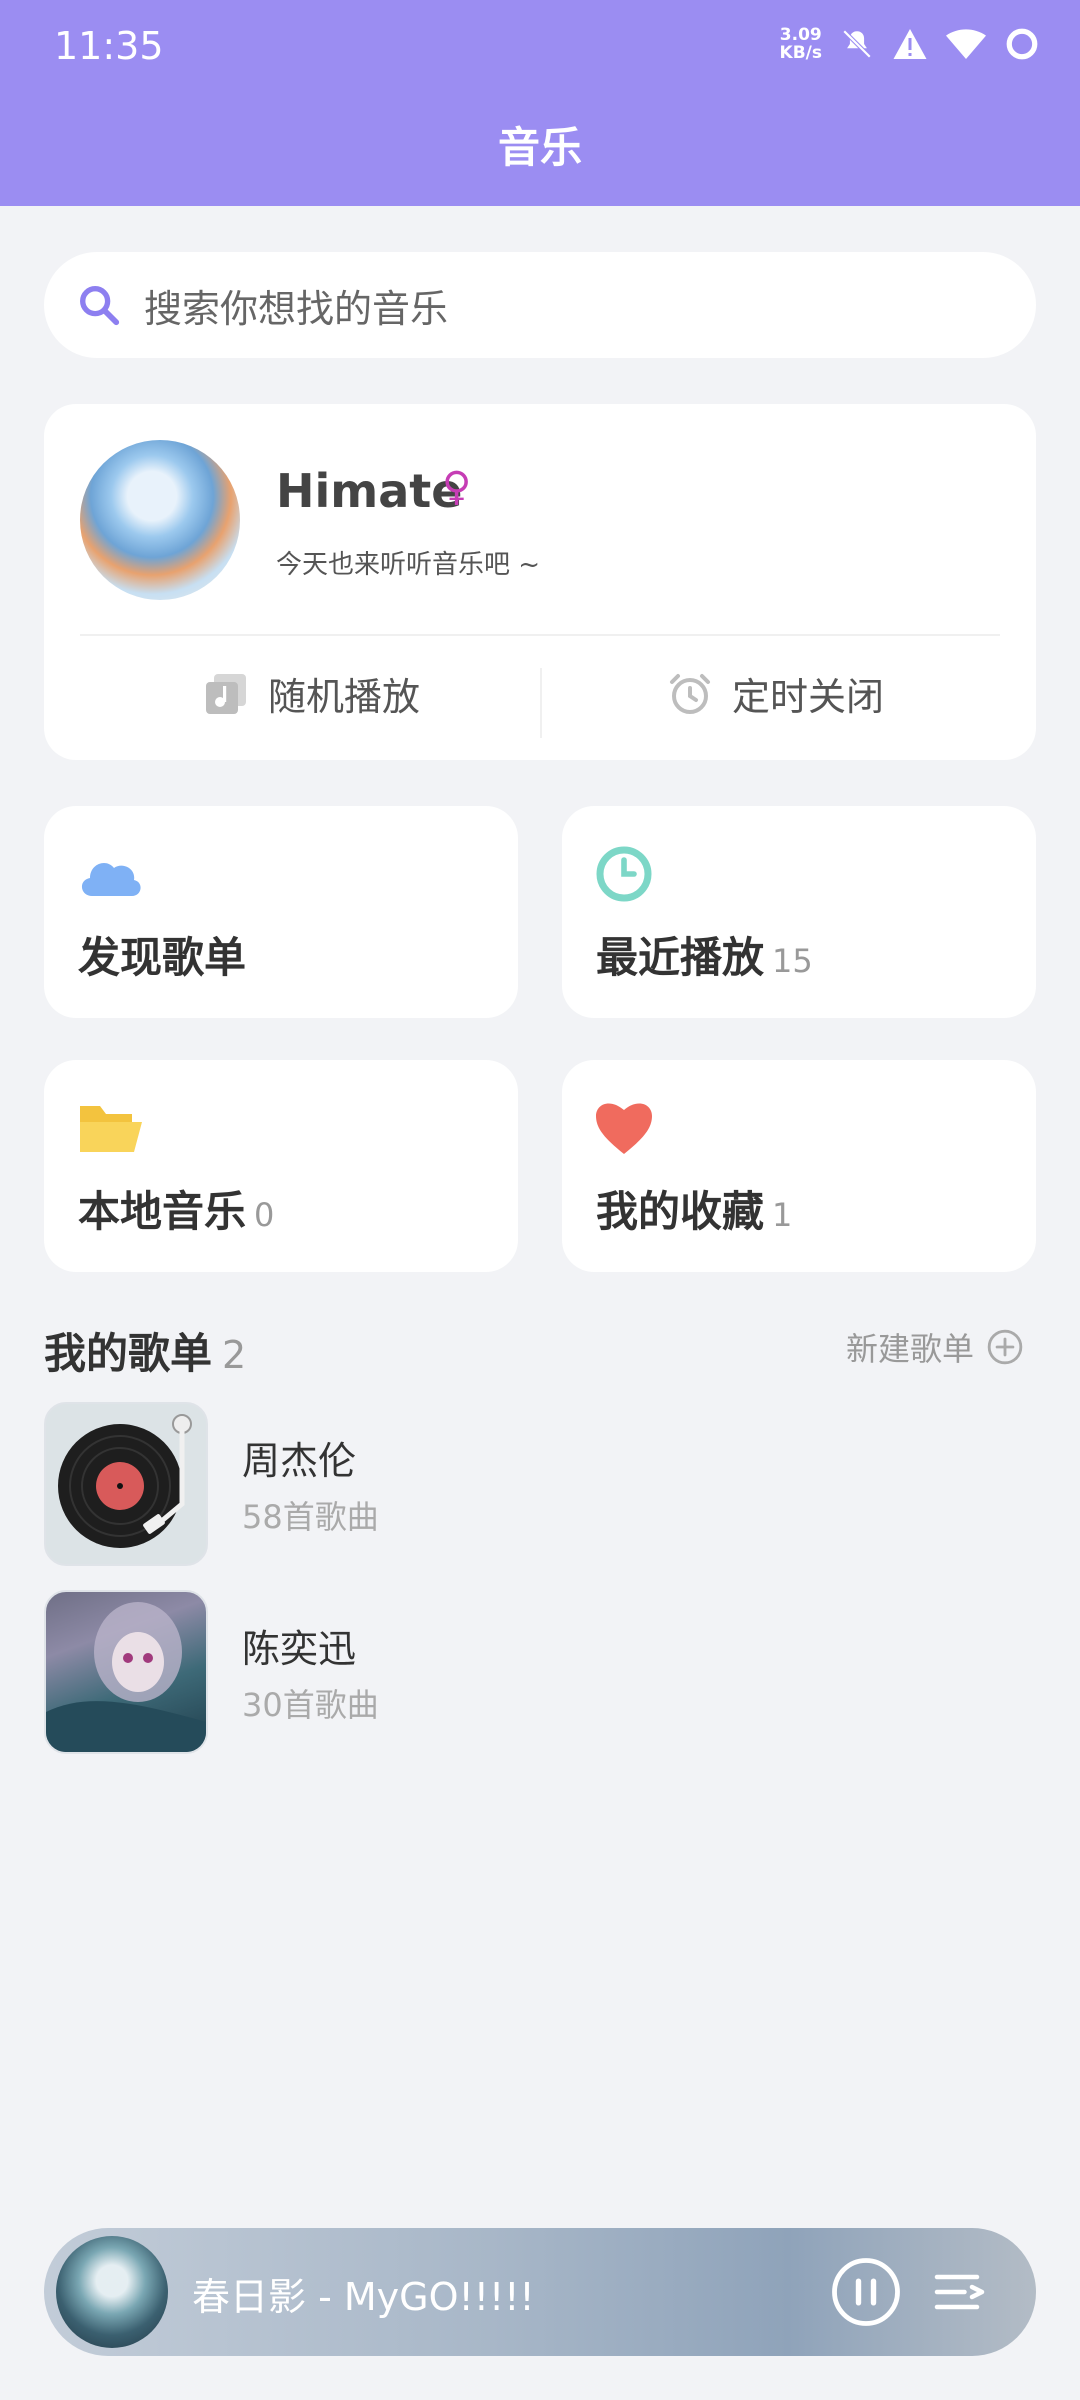 The width and height of the screenshot is (1080, 2400). Describe the element at coordinates (857, 44) in the screenshot. I see `mute-bell-icon` at that location.